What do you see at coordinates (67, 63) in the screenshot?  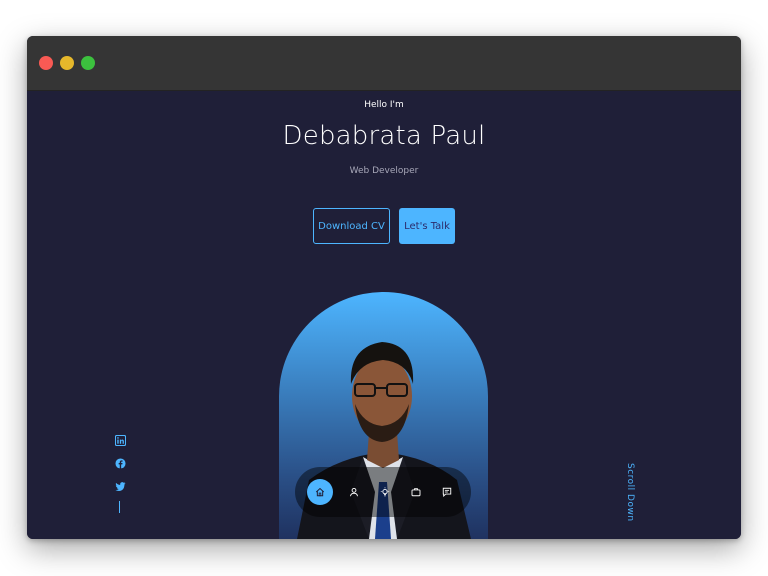 I see `minimize-window-button` at bounding box center [67, 63].